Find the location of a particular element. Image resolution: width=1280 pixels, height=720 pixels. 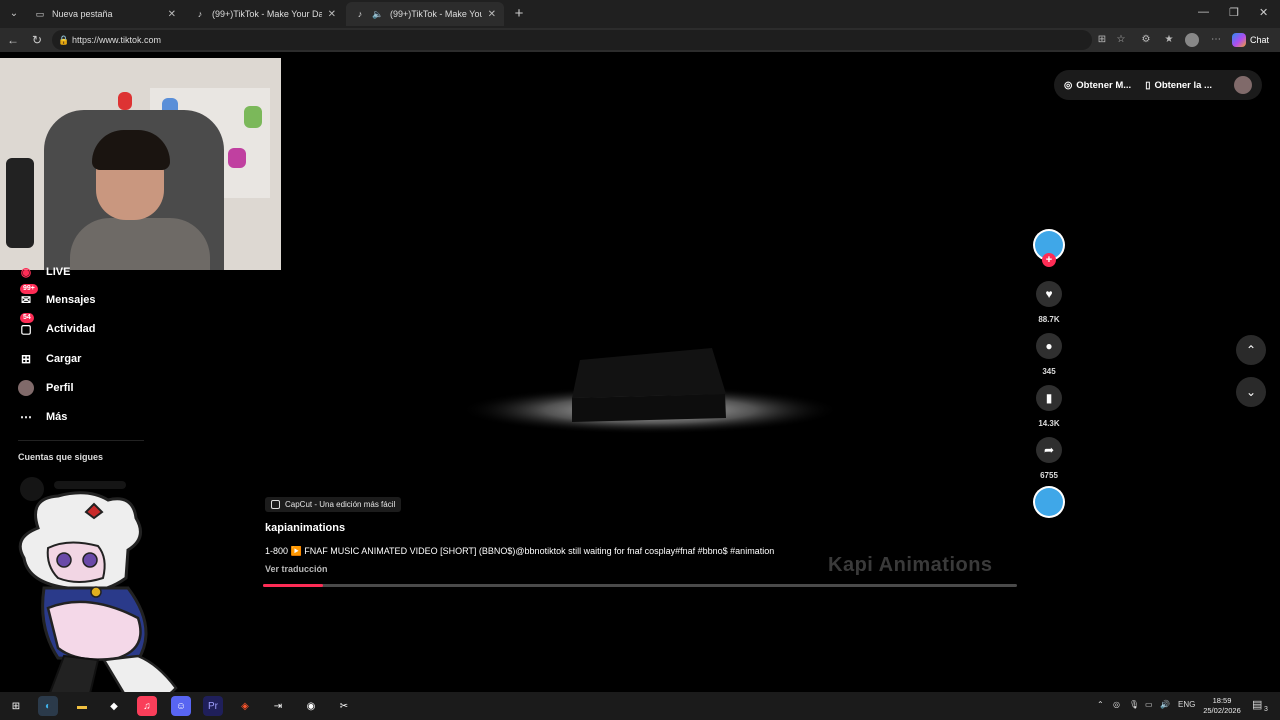

tab-new-tab: ▭ Nueva pestaña ✕ is located at coordinates (105, 14).